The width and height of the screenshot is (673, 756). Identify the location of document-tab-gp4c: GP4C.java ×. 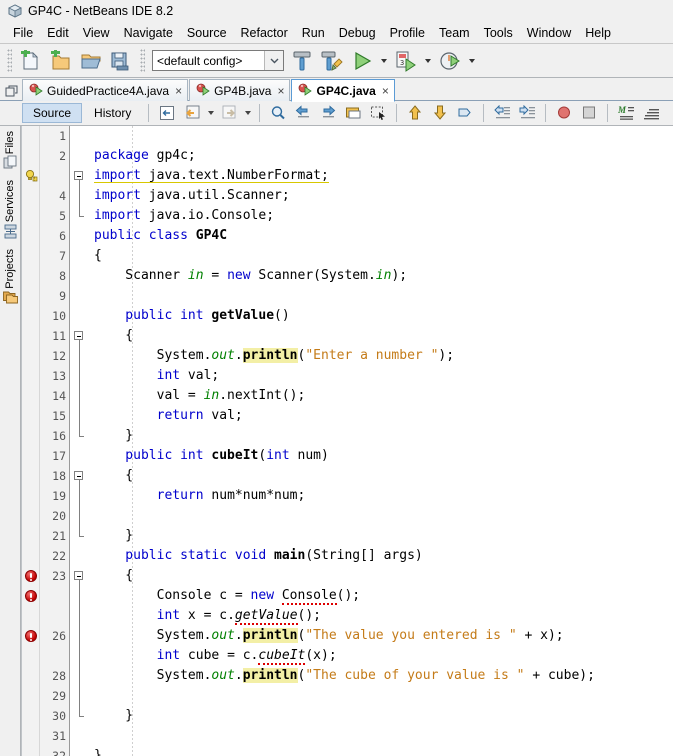
(343, 91).